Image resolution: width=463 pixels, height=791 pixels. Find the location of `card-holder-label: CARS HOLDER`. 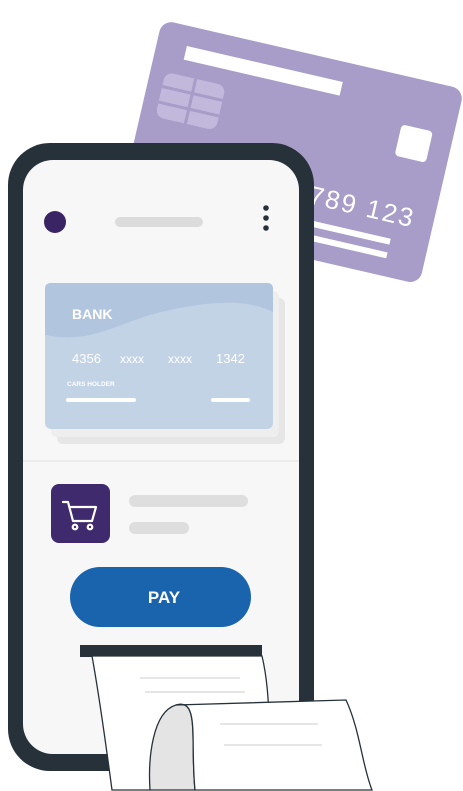

card-holder-label: CARS HOLDER is located at coordinates (91, 384).